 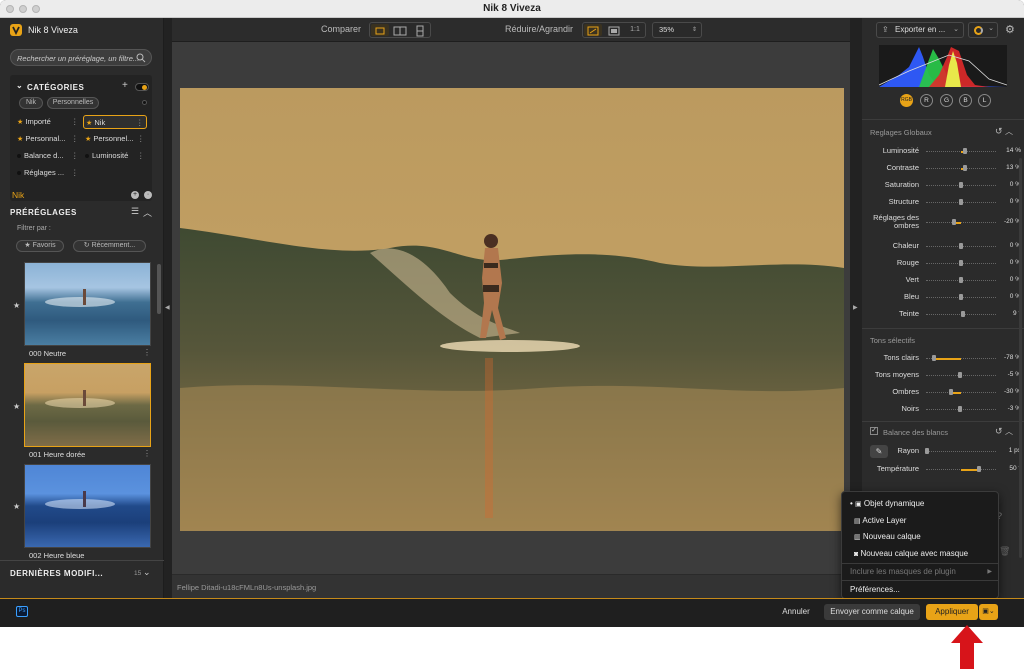 I want to click on slider-row: Rouge 0 %, so click(x=943, y=263).